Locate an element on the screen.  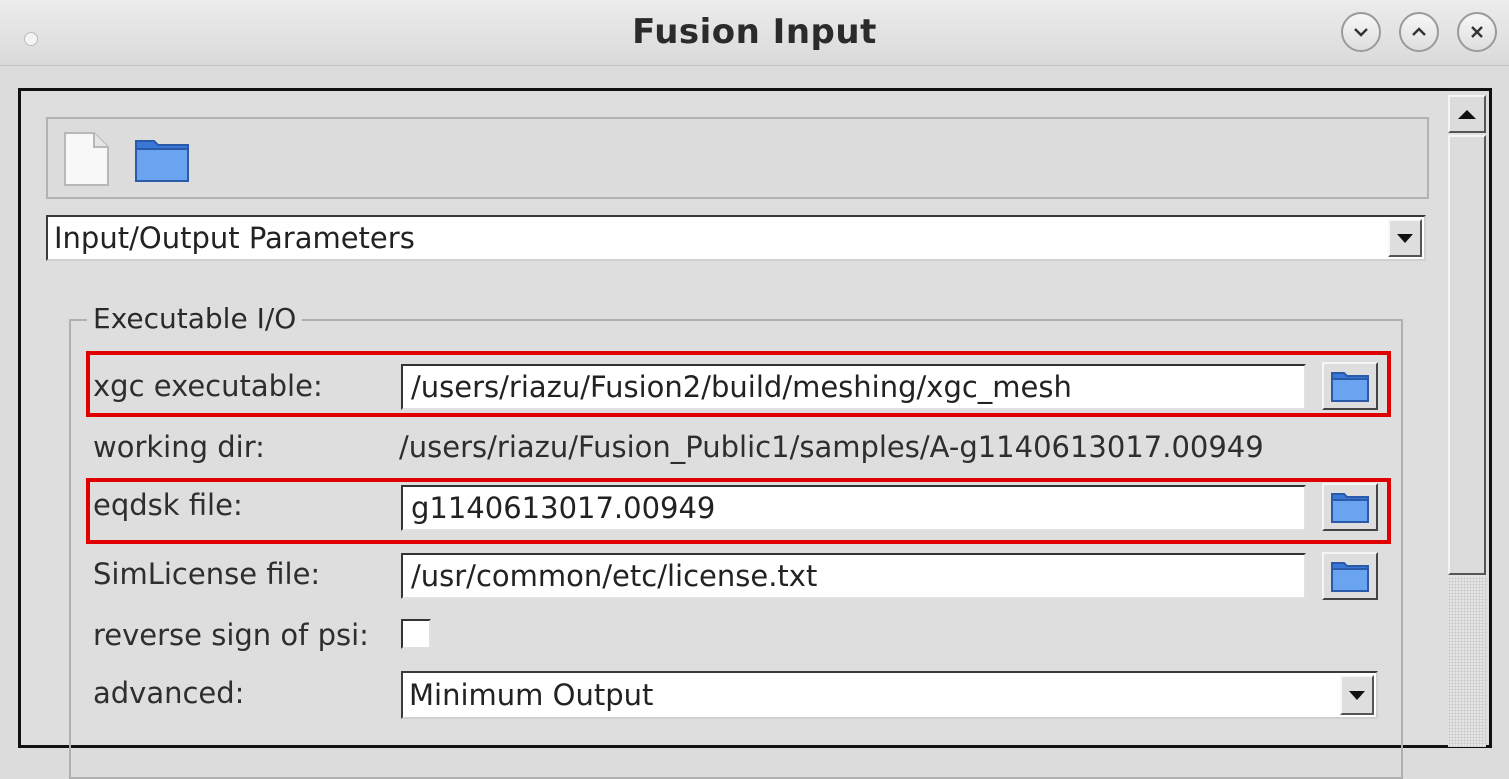
close-button is located at coordinates (1477, 32).